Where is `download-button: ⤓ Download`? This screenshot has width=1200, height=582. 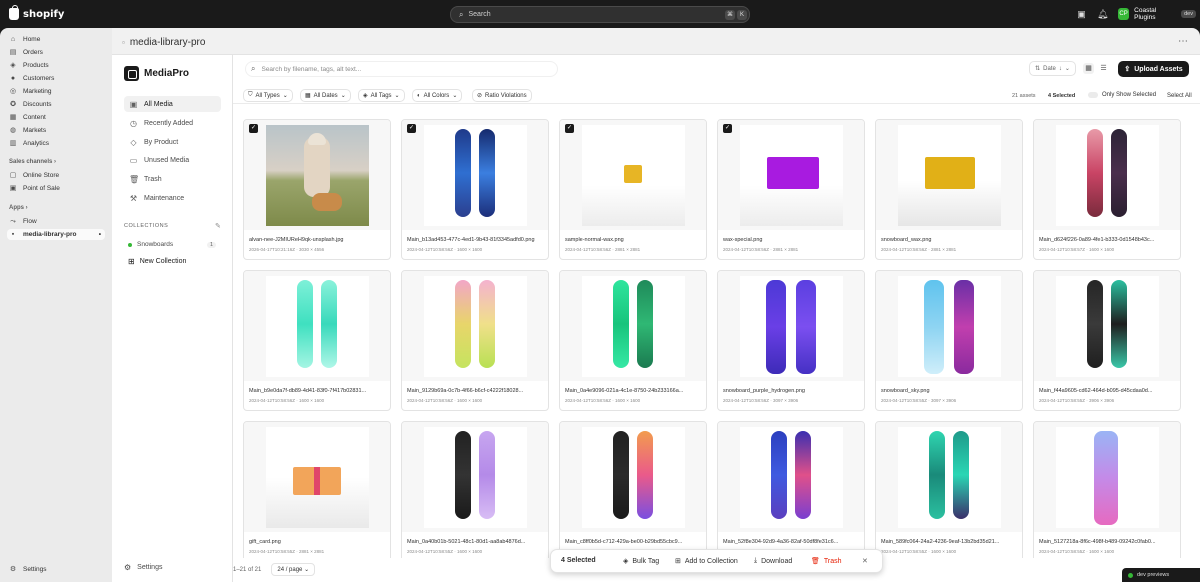 download-button: ⤓ Download is located at coordinates (773, 561).